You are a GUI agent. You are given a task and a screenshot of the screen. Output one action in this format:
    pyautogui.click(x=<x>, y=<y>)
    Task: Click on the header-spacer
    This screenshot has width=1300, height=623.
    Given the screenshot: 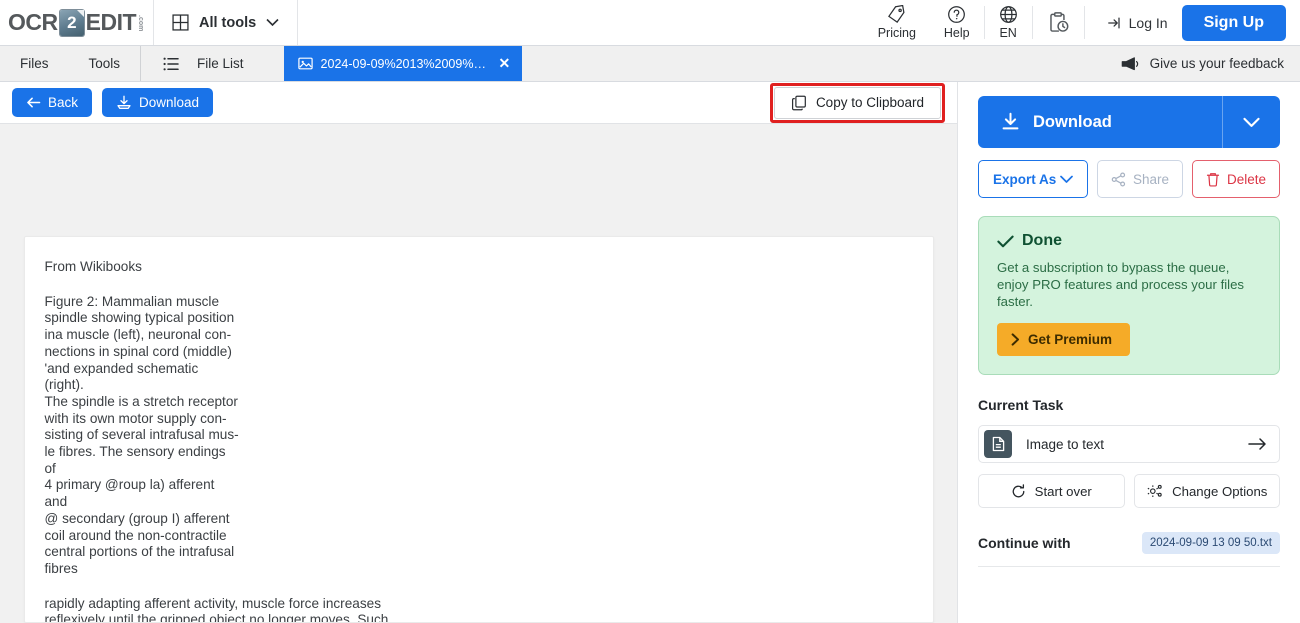 What is the action you would take?
    pyautogui.click(x=580, y=22)
    